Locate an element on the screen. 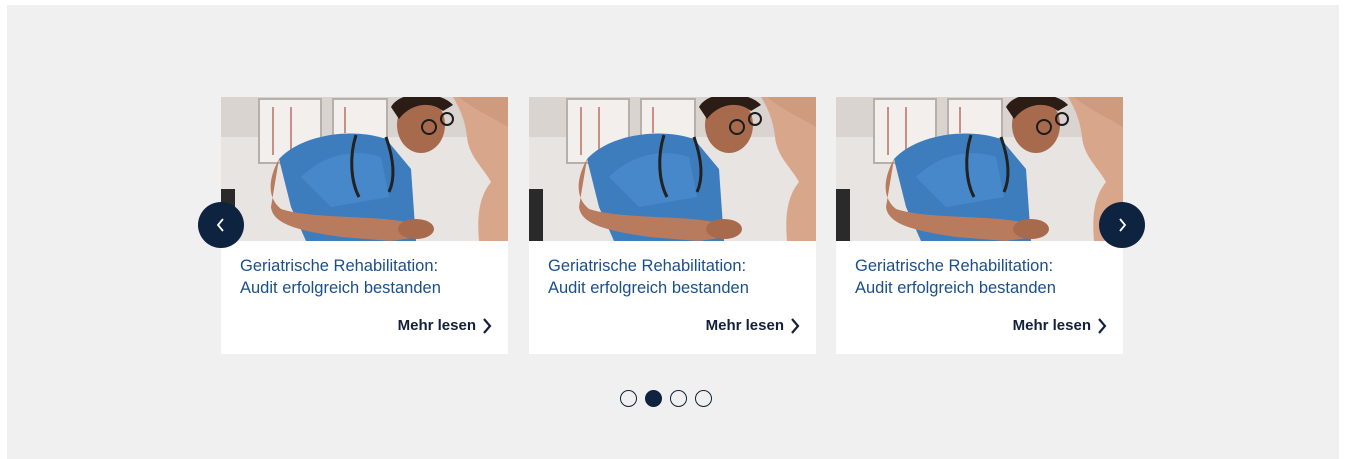  chevron-left-icon is located at coordinates (220, 225).